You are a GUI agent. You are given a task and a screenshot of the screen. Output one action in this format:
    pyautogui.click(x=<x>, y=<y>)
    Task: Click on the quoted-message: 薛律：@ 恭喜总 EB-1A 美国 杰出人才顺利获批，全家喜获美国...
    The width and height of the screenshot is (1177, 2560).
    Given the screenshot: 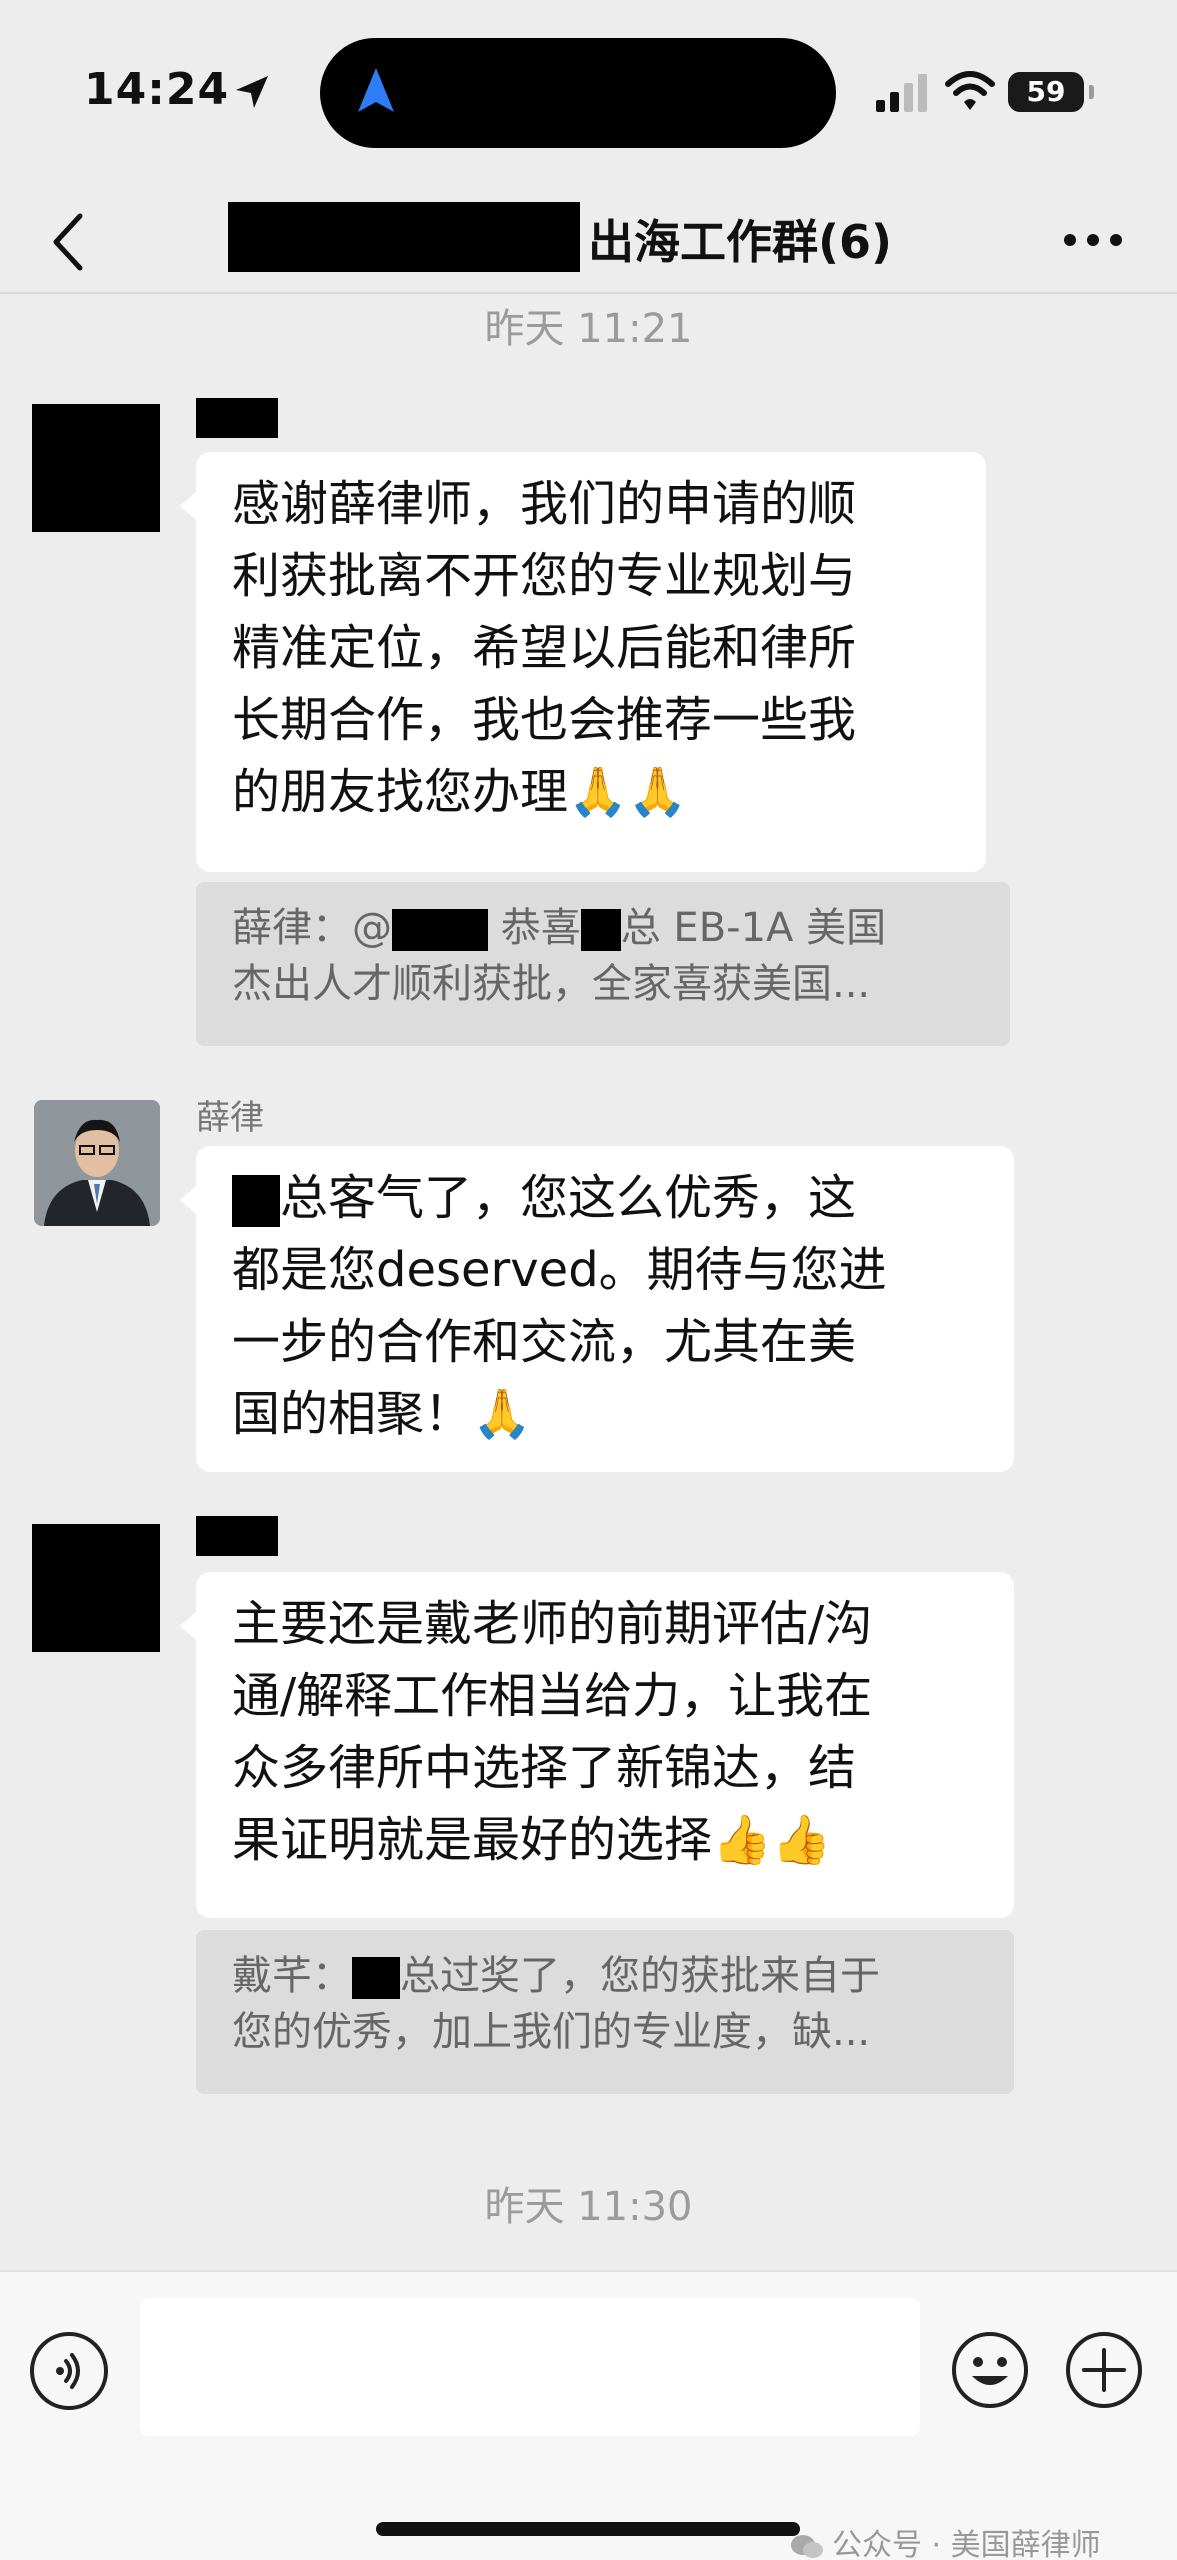 What is the action you would take?
    pyautogui.click(x=603, y=964)
    